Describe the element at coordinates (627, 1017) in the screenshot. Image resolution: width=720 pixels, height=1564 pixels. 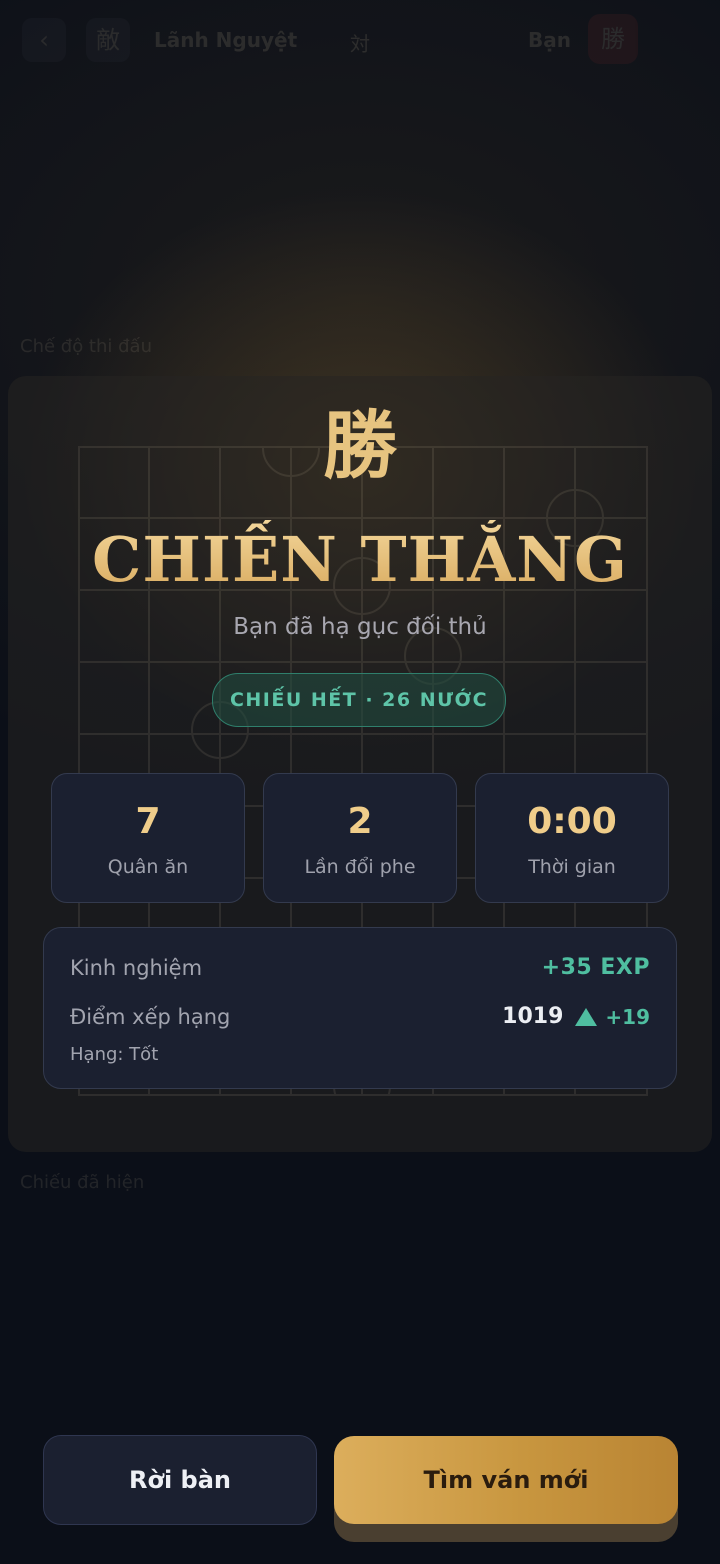
I see `rank-delta: +19` at that location.